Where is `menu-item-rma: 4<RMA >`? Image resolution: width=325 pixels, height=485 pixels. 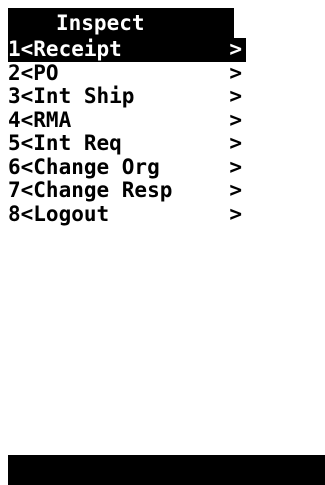 menu-item-rma: 4<RMA > is located at coordinates (127, 120).